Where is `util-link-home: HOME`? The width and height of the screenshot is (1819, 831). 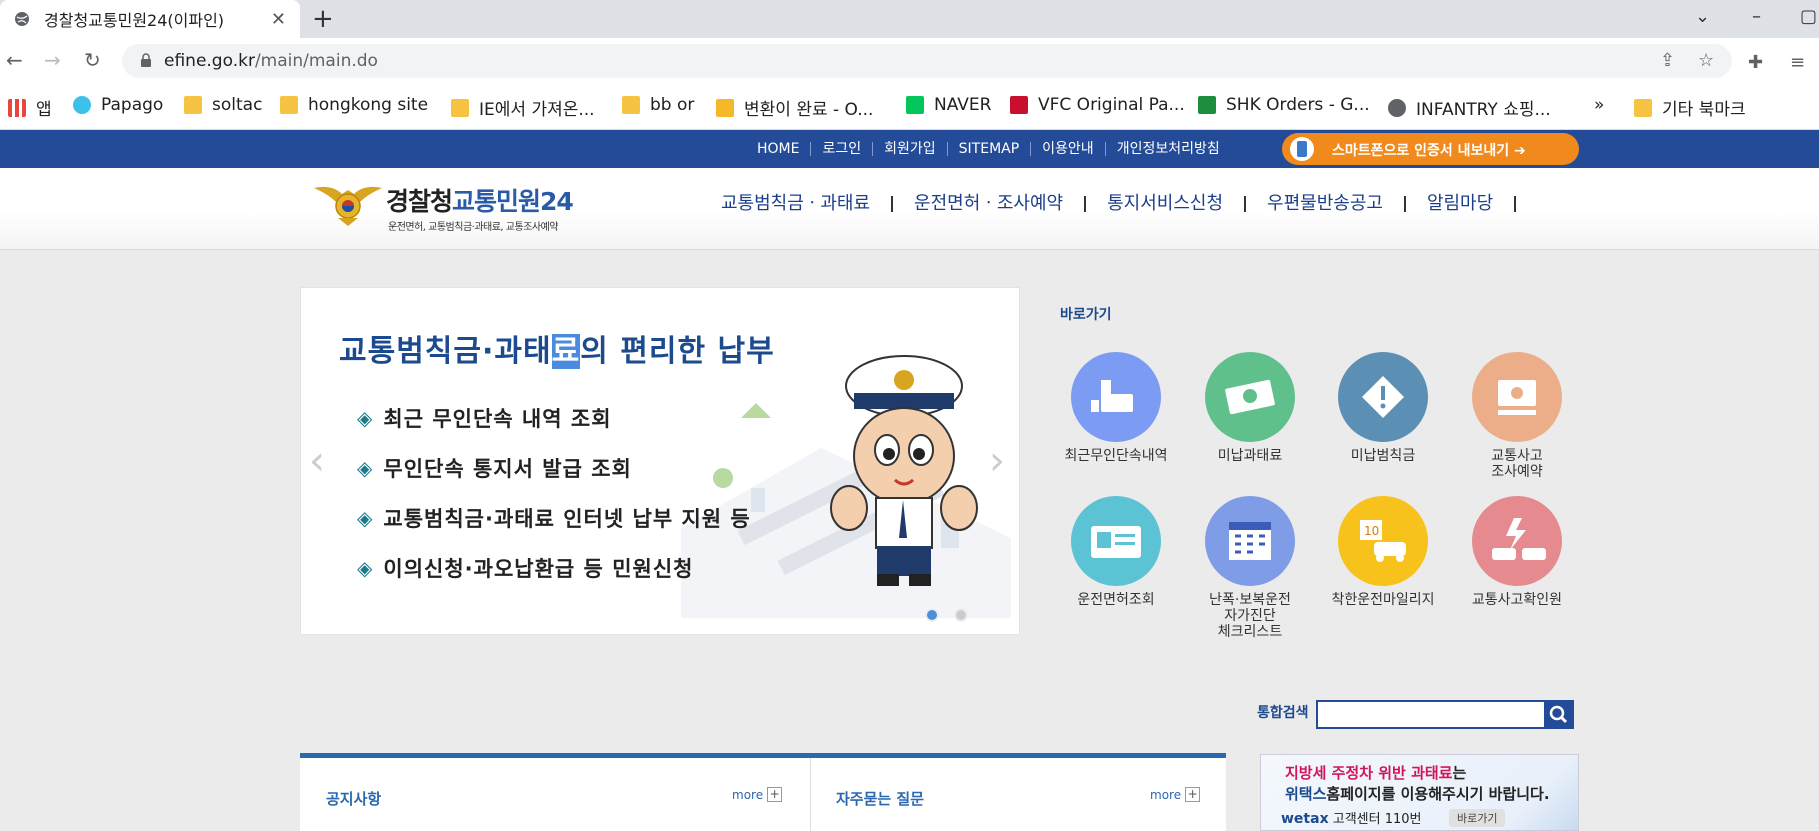 util-link-home: HOME is located at coordinates (779, 149).